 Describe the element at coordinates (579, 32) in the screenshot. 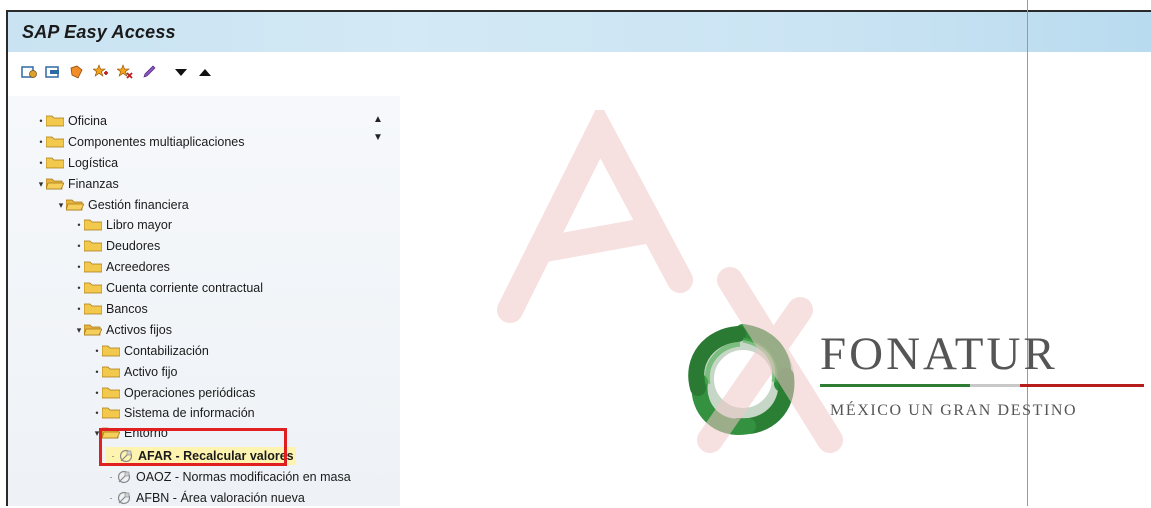

I see `title-bar` at that location.